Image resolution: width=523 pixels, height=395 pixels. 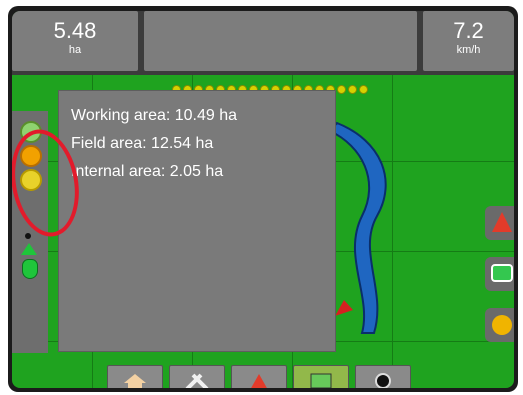 I want to click on screen-button, so click(x=499, y=274).